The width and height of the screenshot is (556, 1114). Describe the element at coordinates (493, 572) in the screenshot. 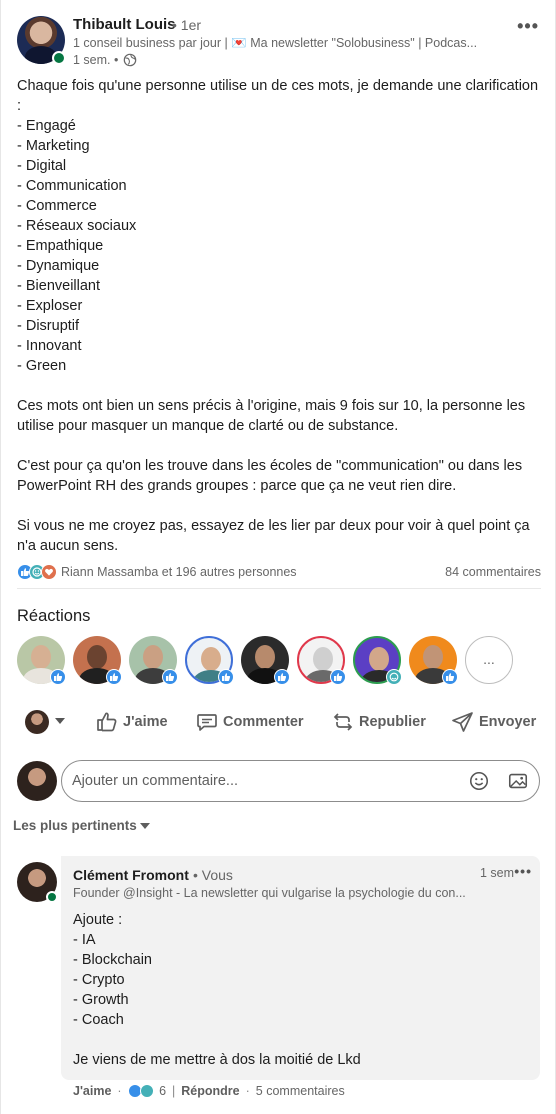

I see `comments-count: 84 commentaires` at that location.